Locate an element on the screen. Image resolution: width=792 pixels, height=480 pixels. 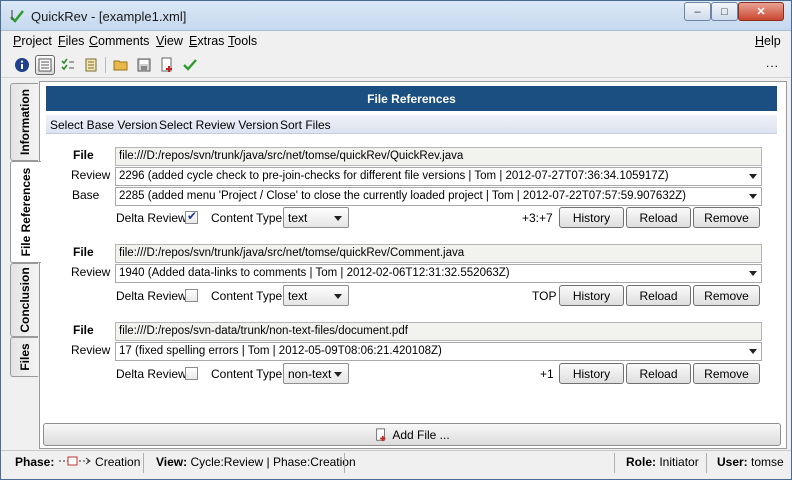
menu-project: Project is located at coordinates (32, 41).